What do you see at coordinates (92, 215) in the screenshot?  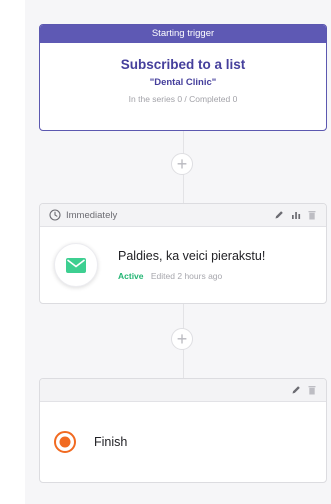 I see `timing-label: Immediately` at bounding box center [92, 215].